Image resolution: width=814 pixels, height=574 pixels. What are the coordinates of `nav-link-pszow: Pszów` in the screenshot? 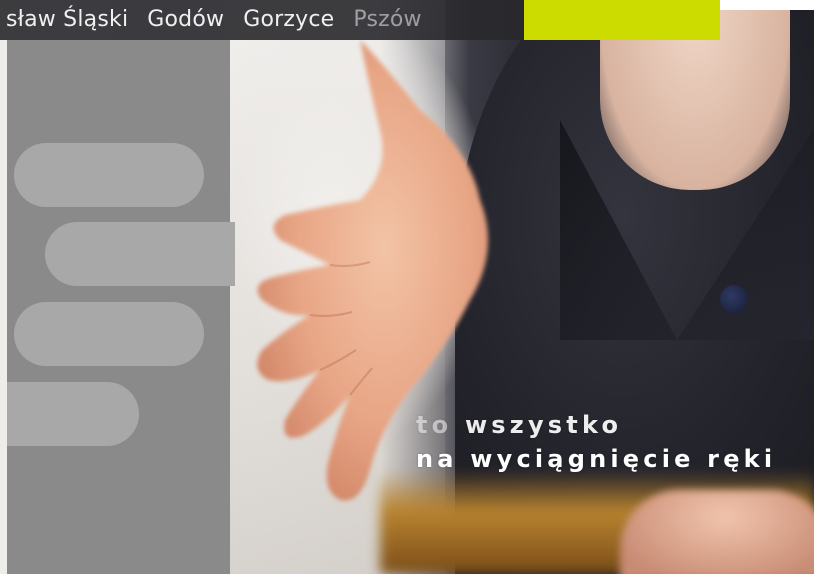 It's located at (387, 20).